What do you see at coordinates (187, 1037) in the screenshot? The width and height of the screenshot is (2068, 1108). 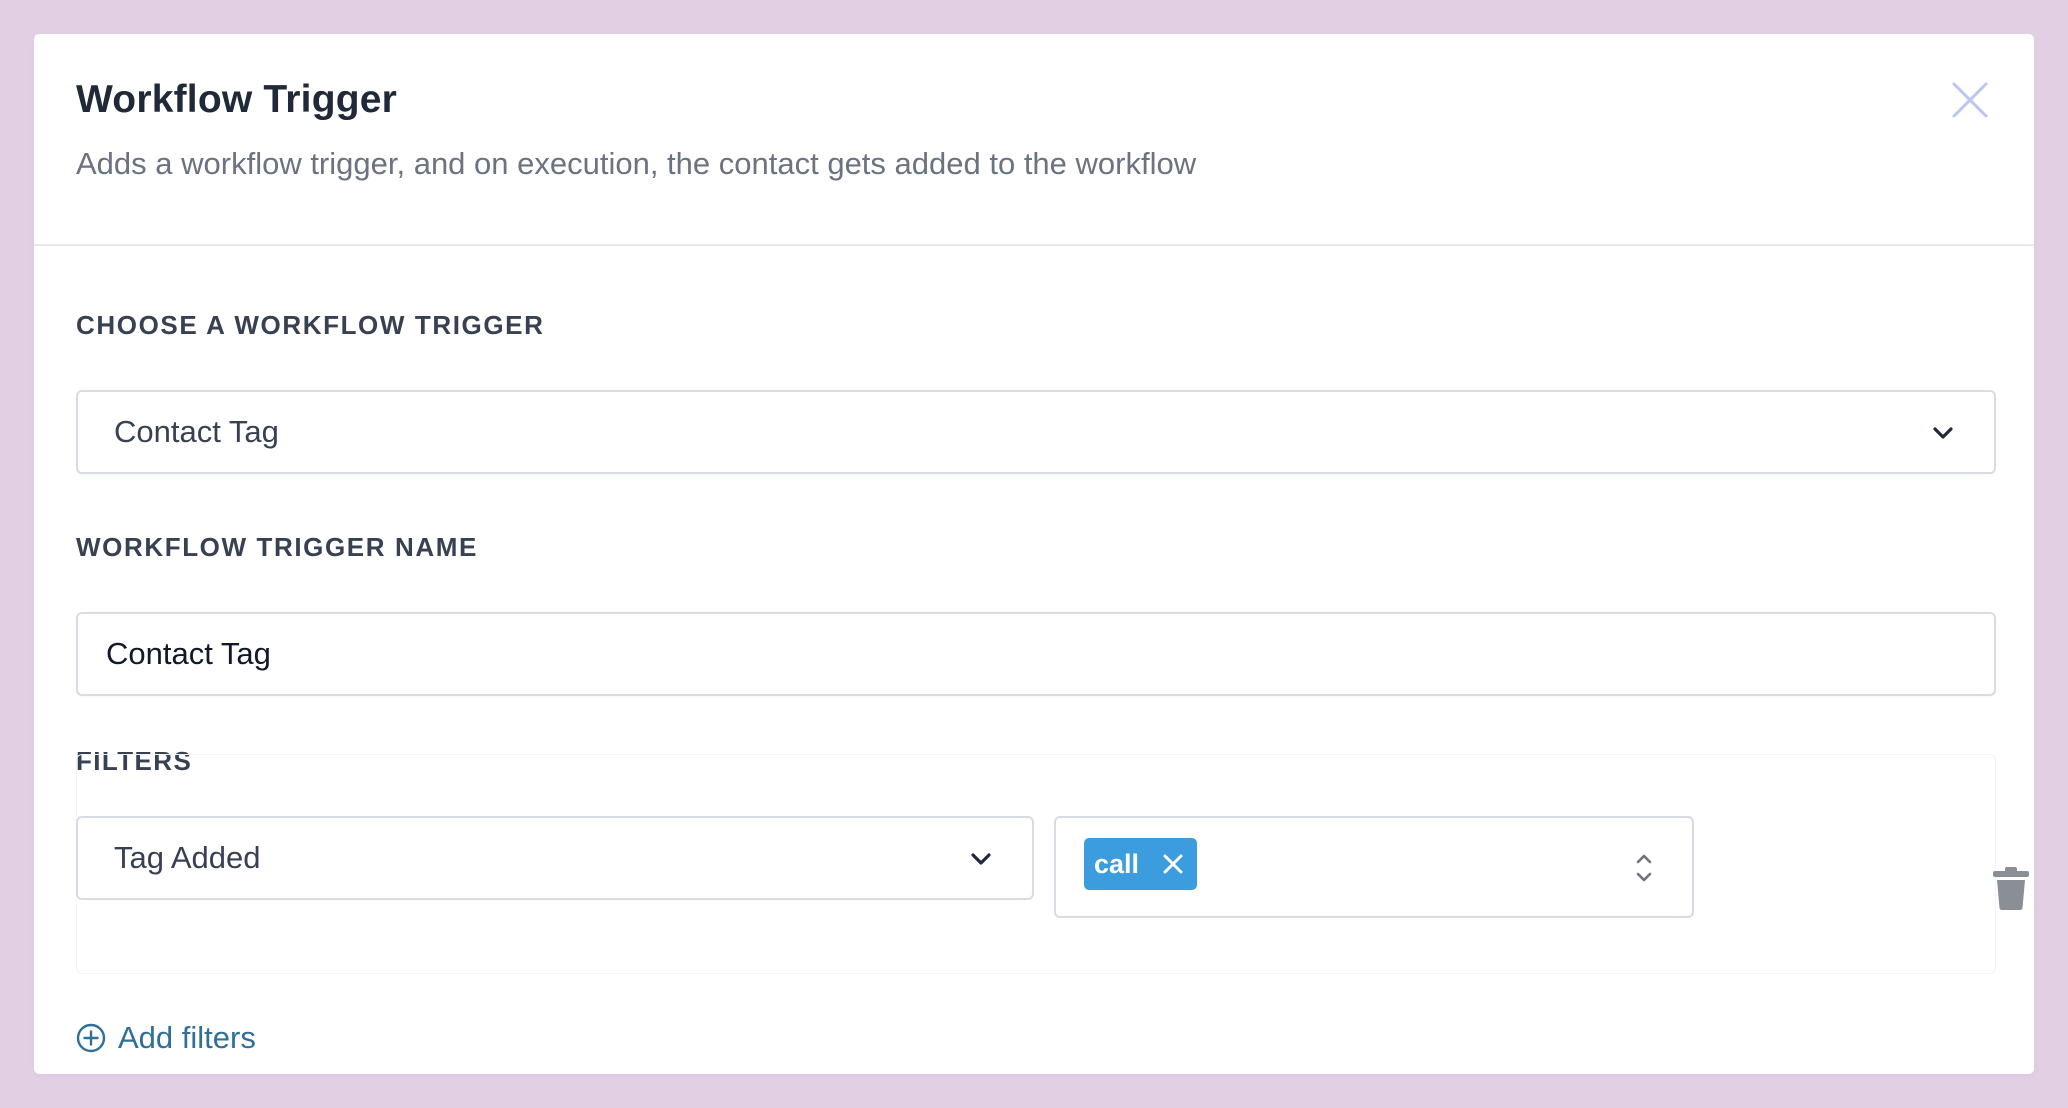 I see `add-filters-label: Add filters` at bounding box center [187, 1037].